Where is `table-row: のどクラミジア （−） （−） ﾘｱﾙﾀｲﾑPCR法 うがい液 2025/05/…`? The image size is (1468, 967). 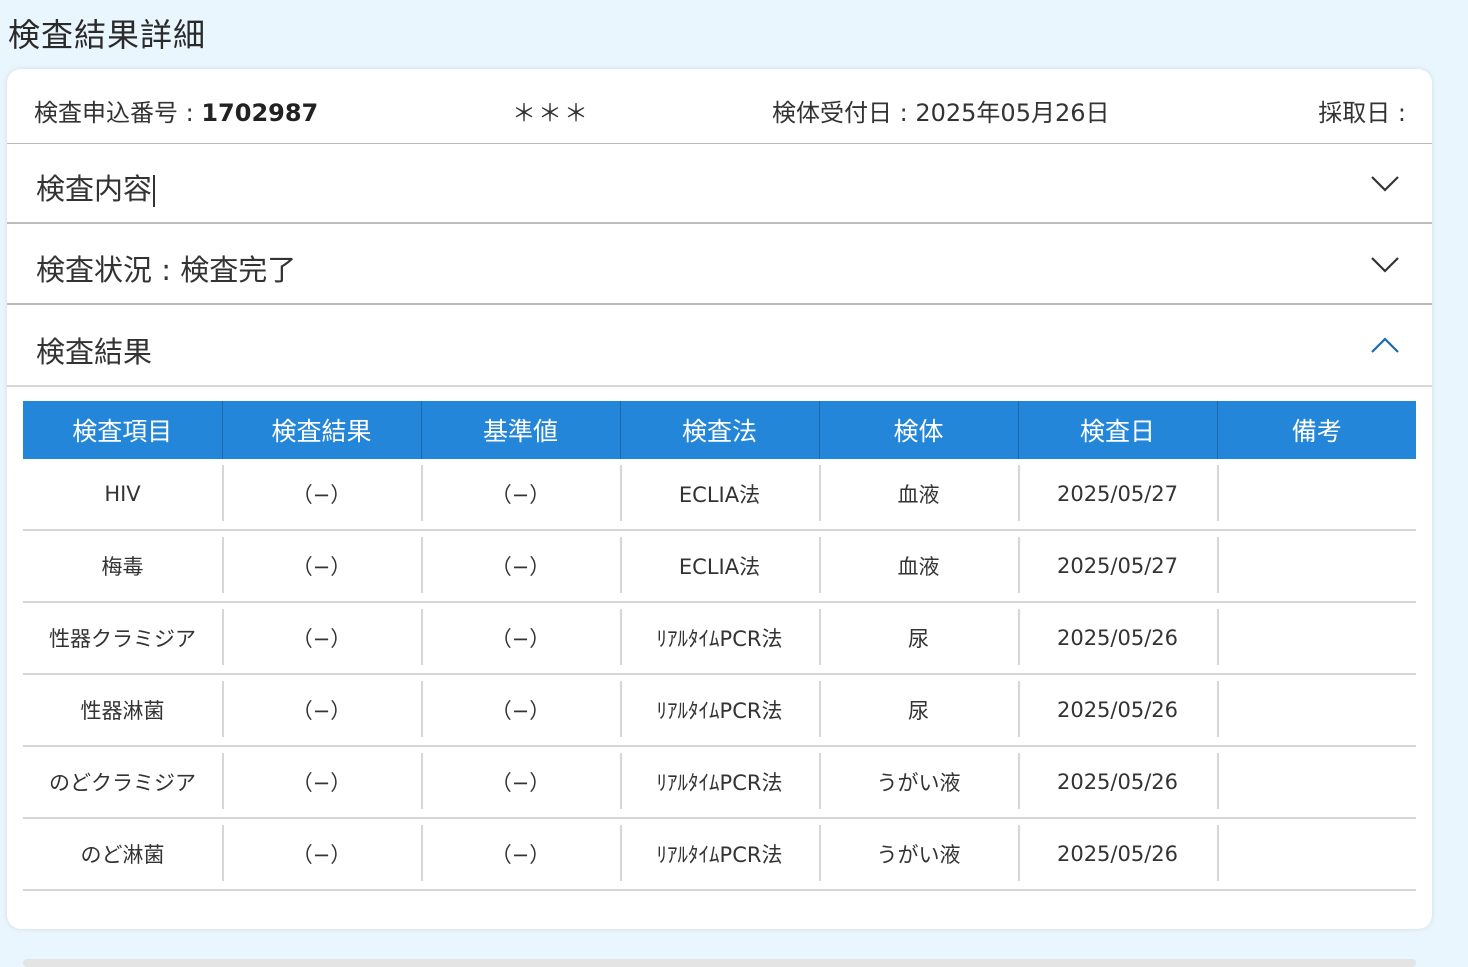 table-row: のどクラミジア （−） （−） ﾘｱﾙﾀｲﾑPCR法 うがい液 2025/05/… is located at coordinates (719, 782).